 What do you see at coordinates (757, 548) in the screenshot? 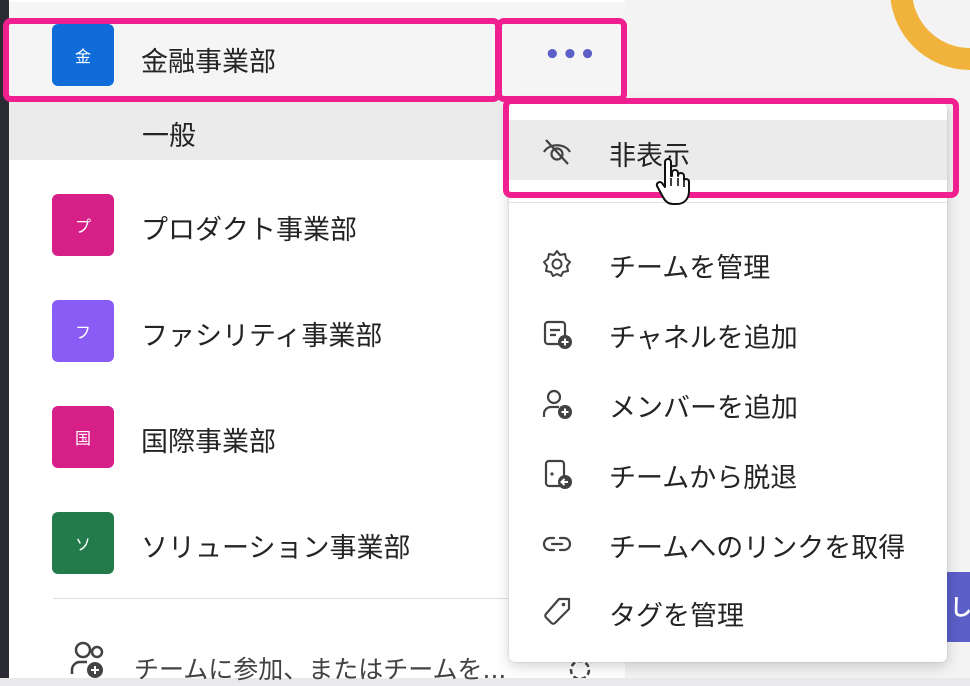
I see `menu-label: チームへのリンクを取得` at bounding box center [757, 548].